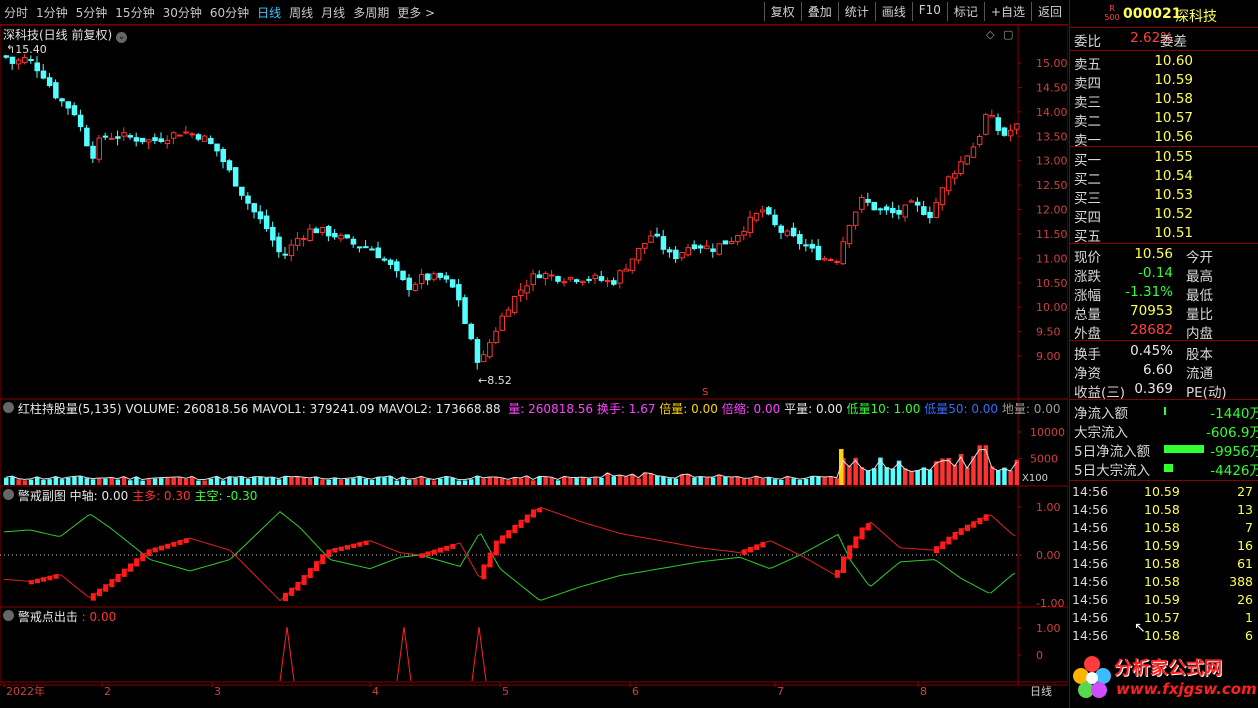 The height and width of the screenshot is (708, 1258). I want to click on tool-button: 画线, so click(893, 11).